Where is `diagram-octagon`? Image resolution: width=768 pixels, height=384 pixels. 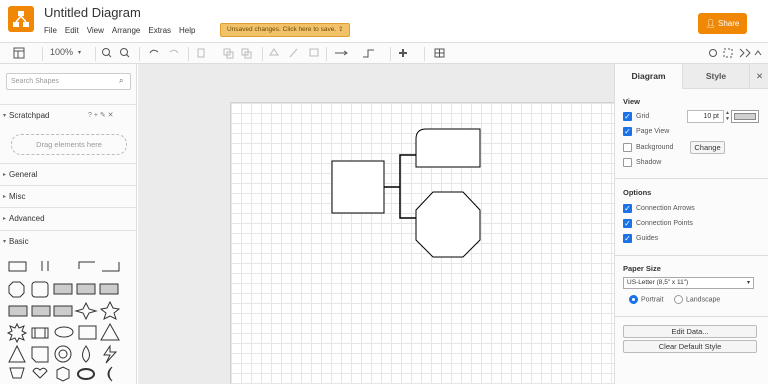
diagram-octagon is located at coordinates (448, 224).